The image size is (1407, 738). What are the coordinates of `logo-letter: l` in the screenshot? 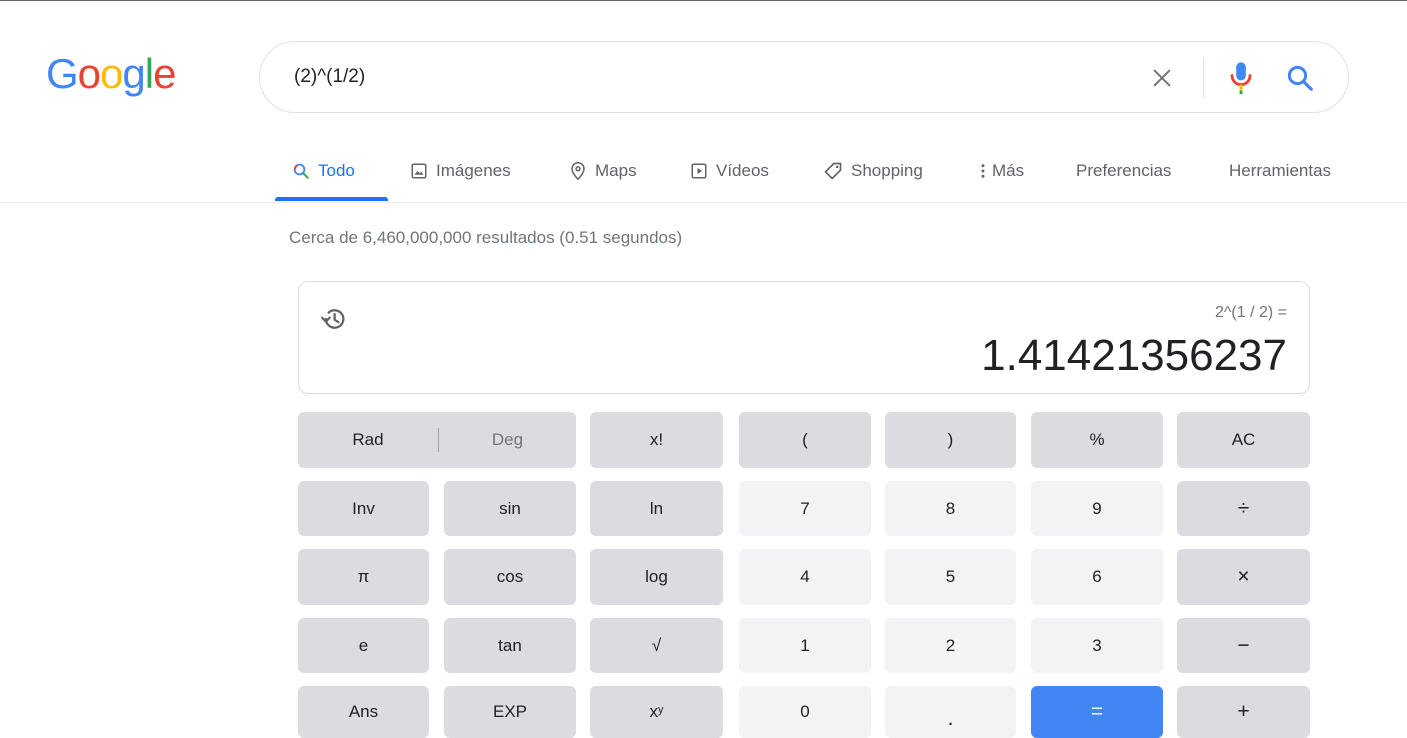 It's located at (149, 73).